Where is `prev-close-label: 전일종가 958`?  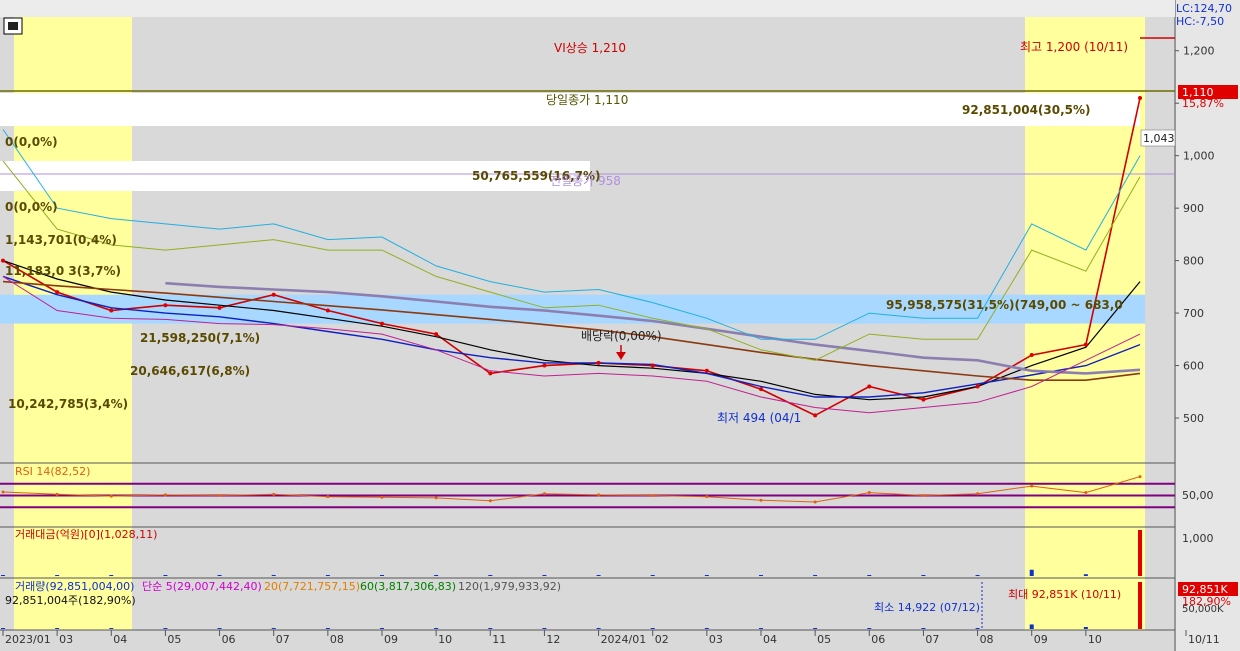 prev-close-label: 전일종가 958 is located at coordinates (585, 181).